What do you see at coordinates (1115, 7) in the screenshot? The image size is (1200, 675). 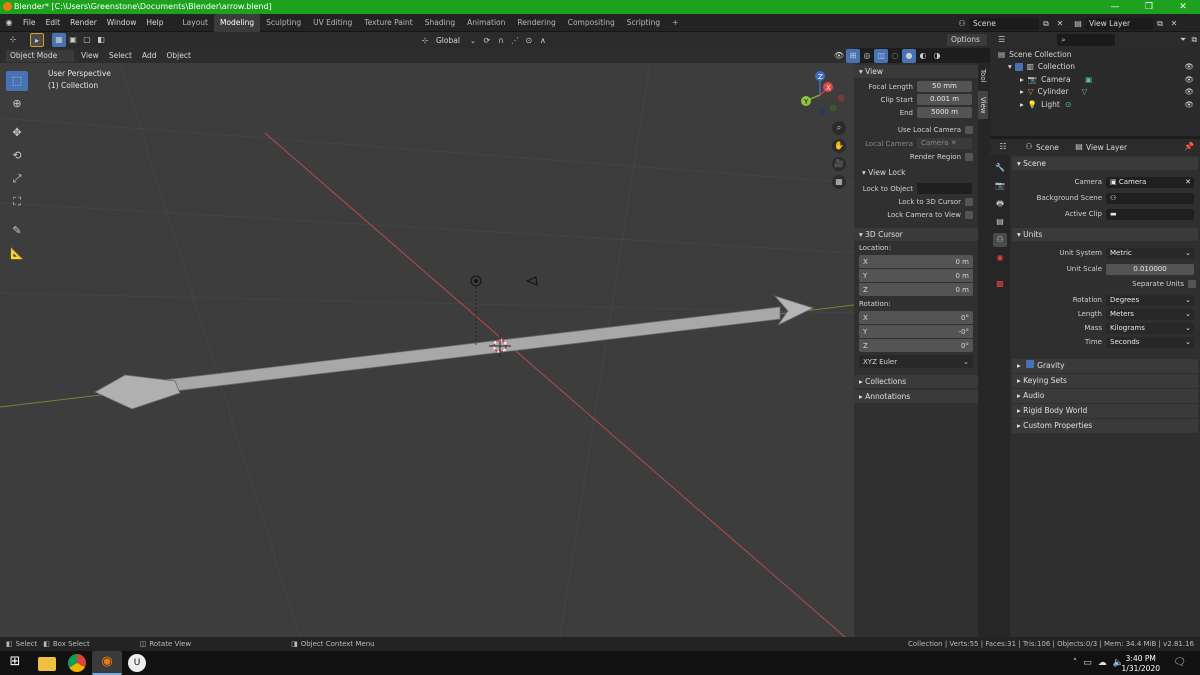 I see `minimize-button: —` at bounding box center [1115, 7].